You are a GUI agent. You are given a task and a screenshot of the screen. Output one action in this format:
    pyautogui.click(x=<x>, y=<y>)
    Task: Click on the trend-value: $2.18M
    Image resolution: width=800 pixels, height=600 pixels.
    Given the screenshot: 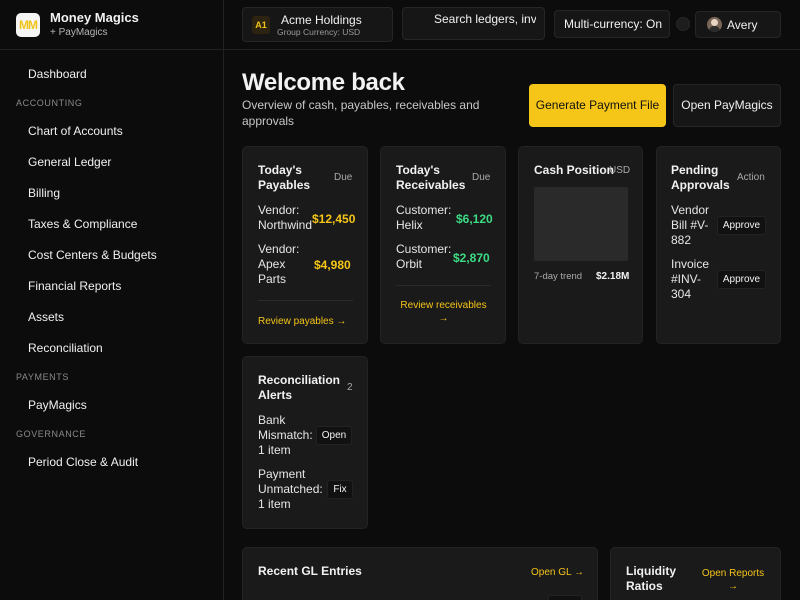 What is the action you would take?
    pyautogui.click(x=613, y=276)
    